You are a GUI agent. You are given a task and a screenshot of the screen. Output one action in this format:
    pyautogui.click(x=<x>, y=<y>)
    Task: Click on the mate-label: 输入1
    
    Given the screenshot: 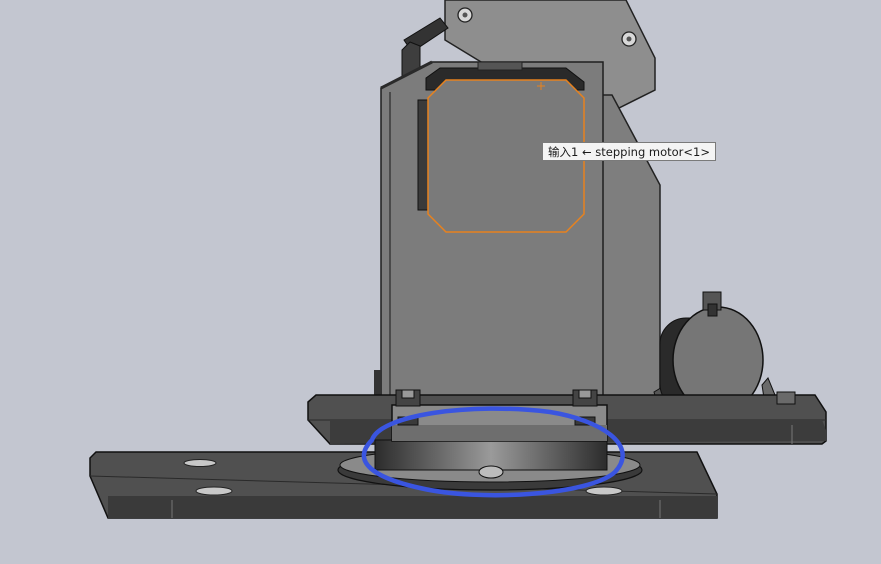 What is the action you would take?
    pyautogui.click(x=563, y=152)
    